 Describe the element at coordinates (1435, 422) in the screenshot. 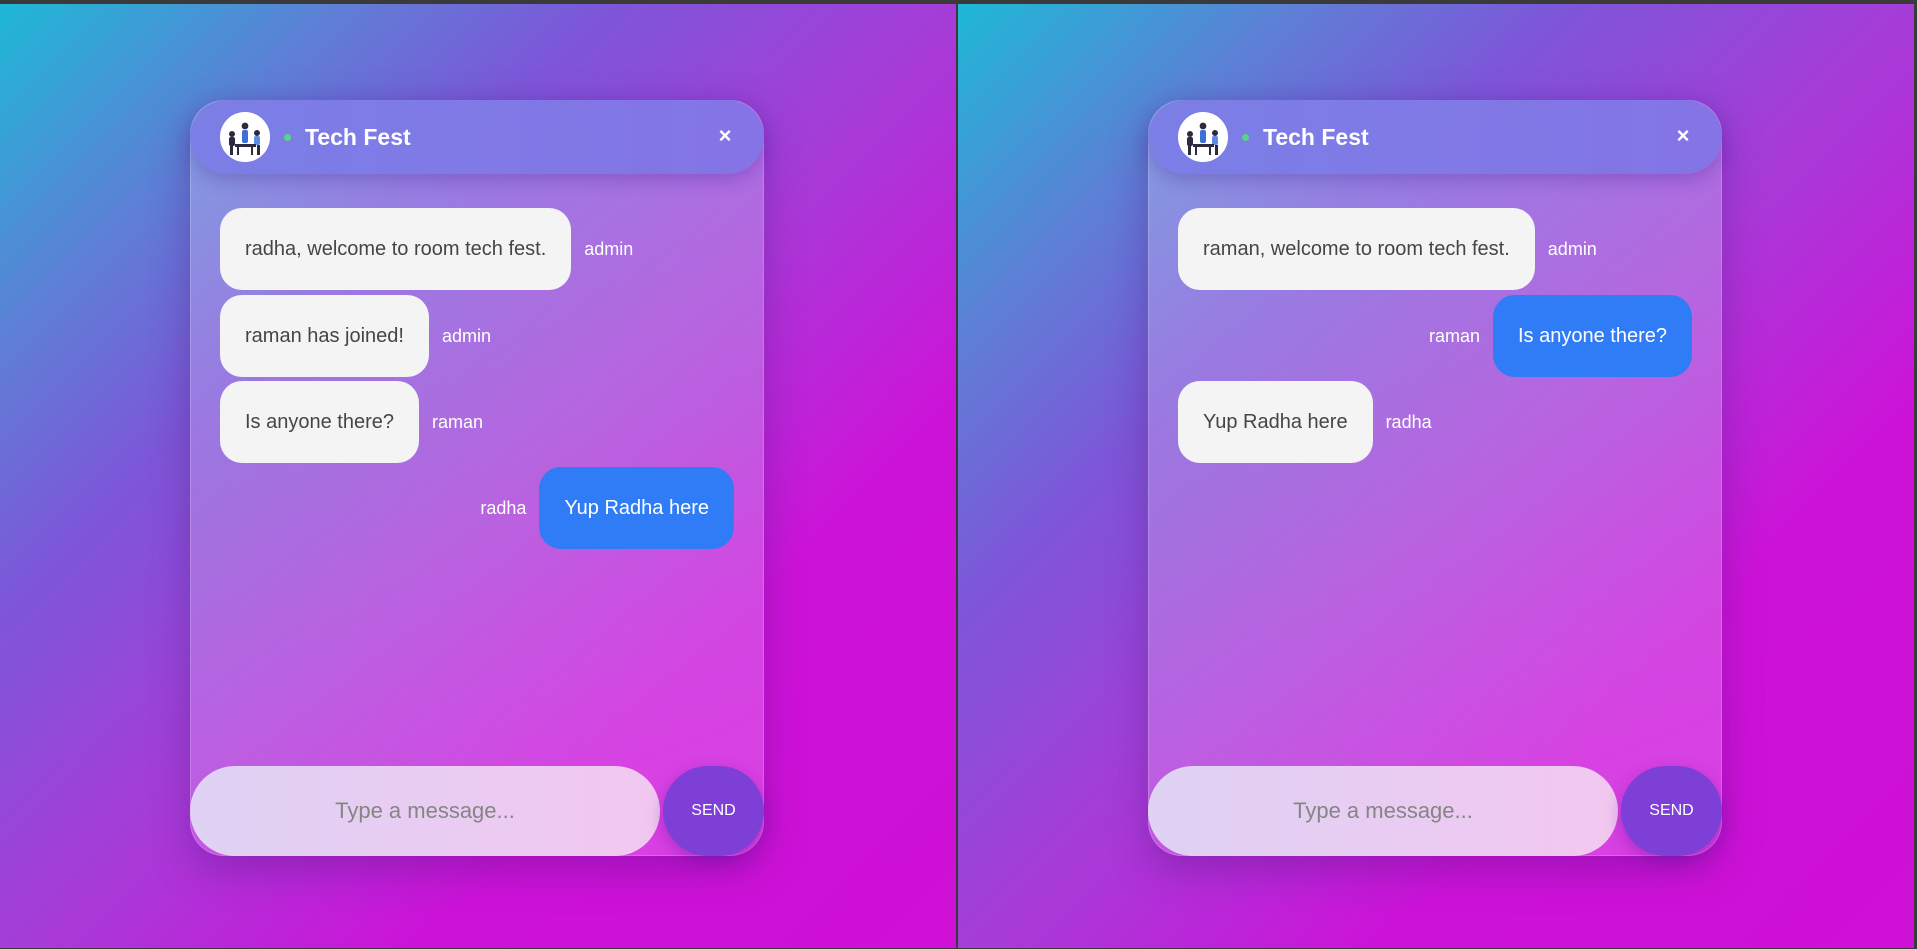

I see `message-row: Yup Radha here radha` at that location.